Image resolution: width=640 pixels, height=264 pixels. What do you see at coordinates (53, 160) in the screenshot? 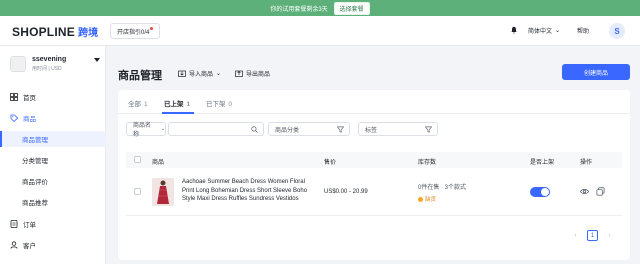
I see `sidebar-item-category-management: 分类管理` at bounding box center [53, 160].